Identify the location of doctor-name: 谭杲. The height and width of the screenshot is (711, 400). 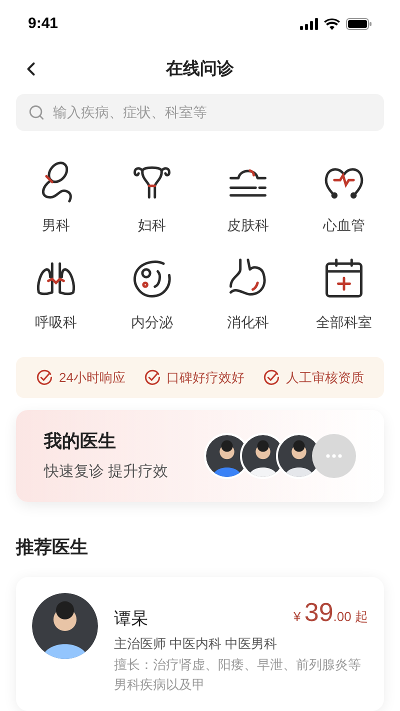
(131, 619).